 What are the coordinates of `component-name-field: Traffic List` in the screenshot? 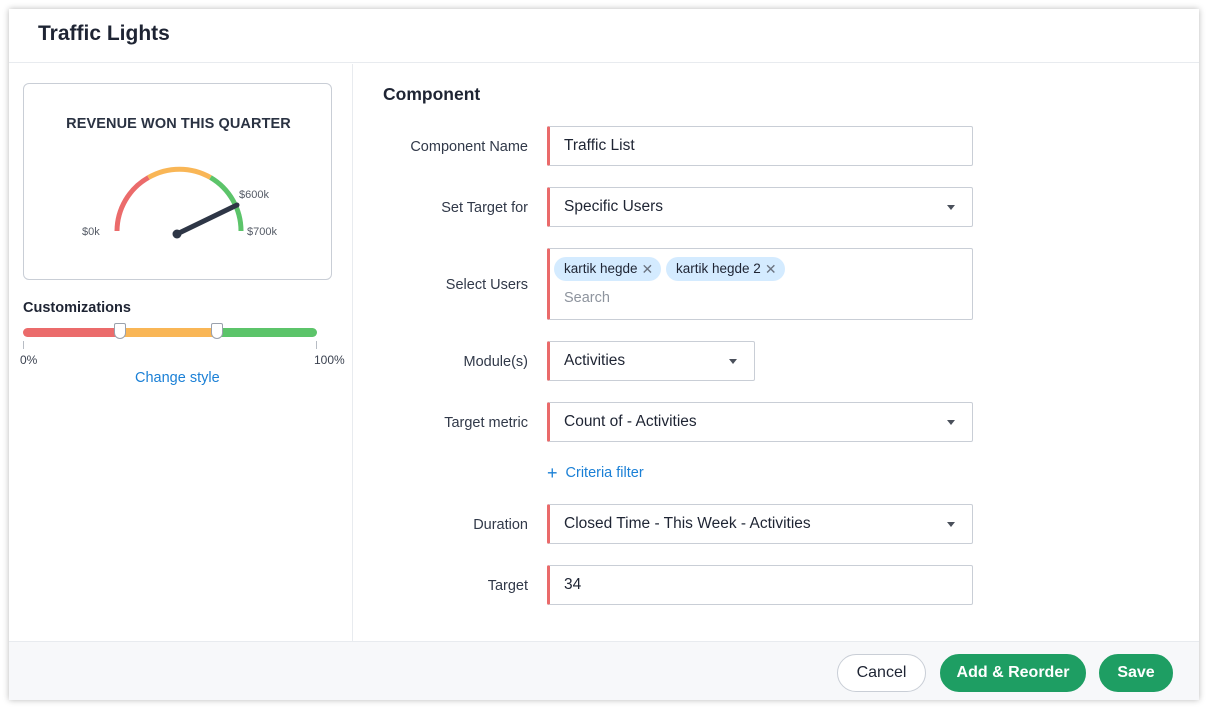 It's located at (760, 146).